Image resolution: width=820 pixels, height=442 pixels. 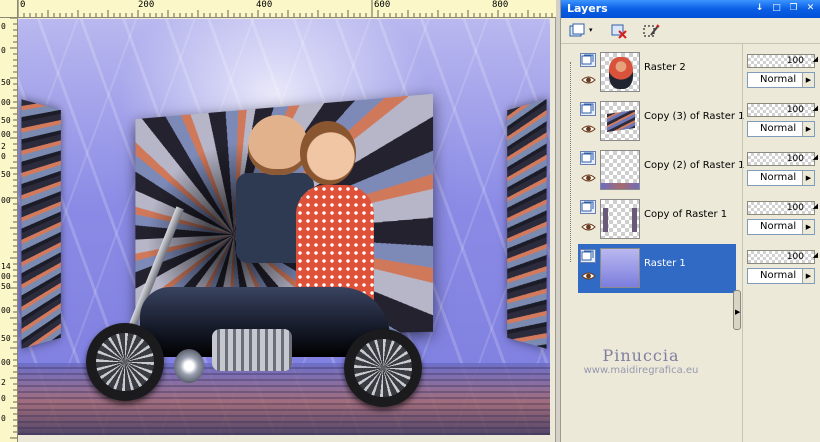 I want to click on layer-row: Copy (2) of Raster 1, so click(x=661, y=170).